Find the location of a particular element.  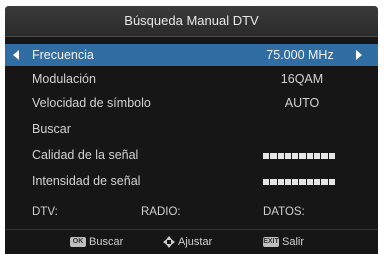

menu-item-buscar: Buscar is located at coordinates (191, 129).